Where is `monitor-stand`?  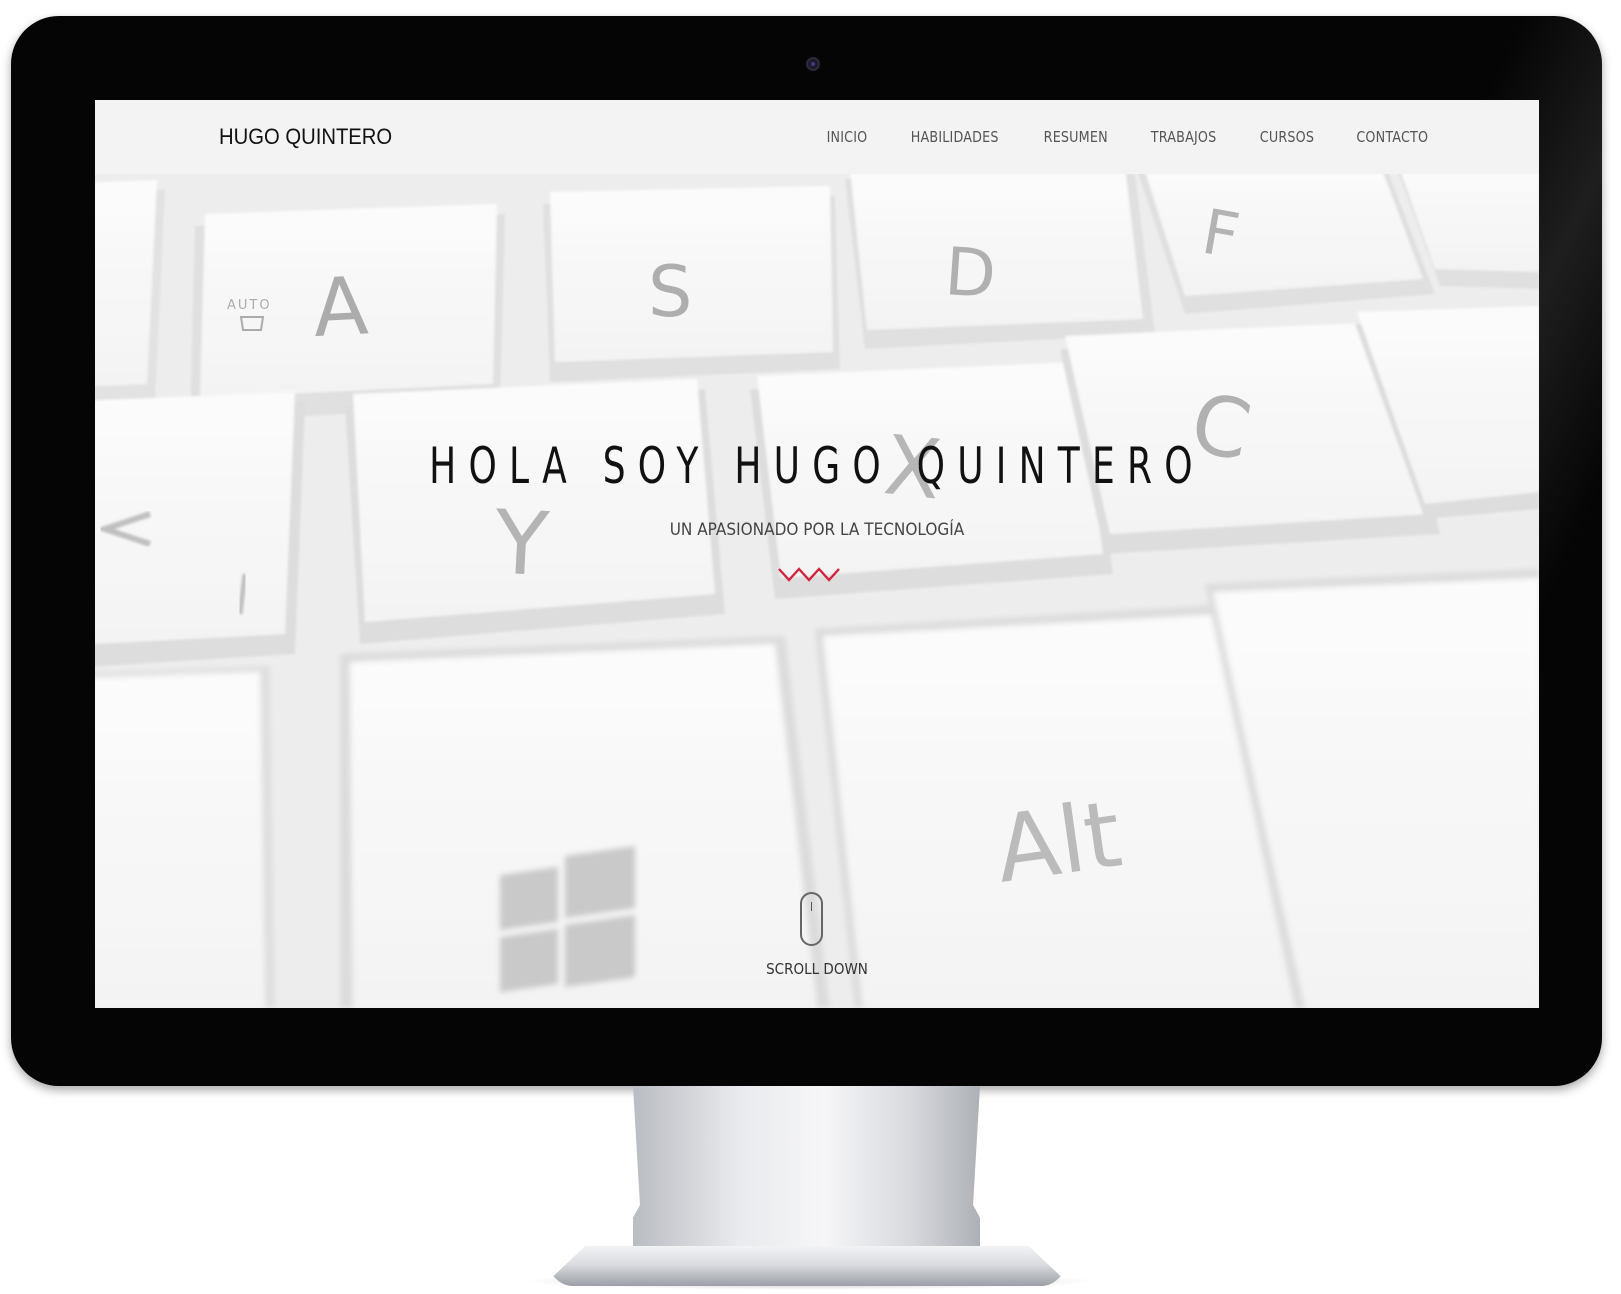 monitor-stand is located at coordinates (806, 1171).